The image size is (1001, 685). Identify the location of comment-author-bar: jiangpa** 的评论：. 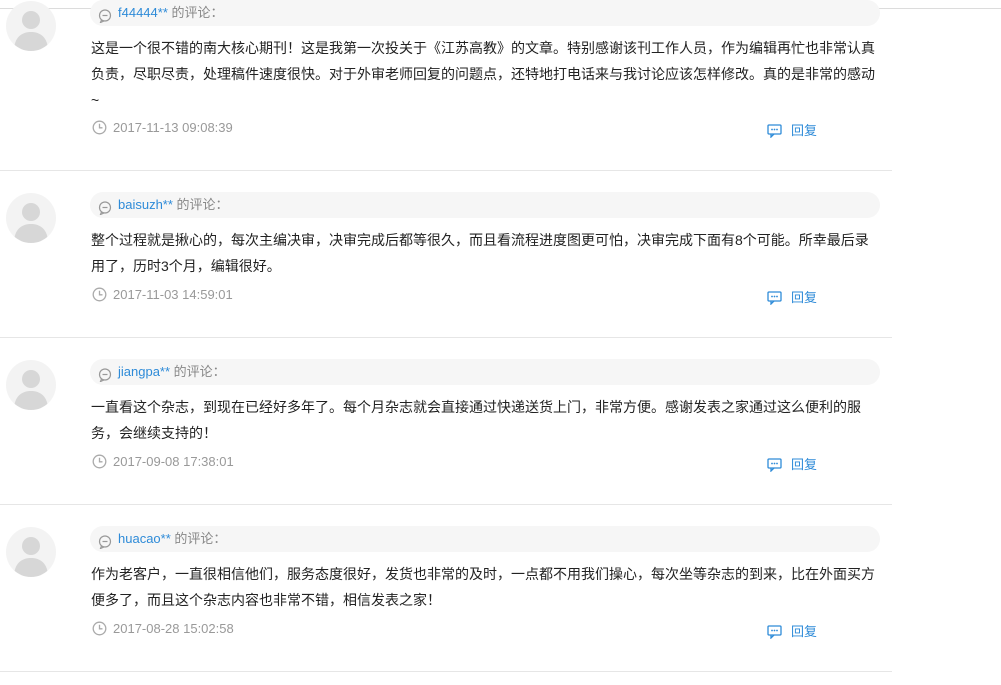
(485, 372).